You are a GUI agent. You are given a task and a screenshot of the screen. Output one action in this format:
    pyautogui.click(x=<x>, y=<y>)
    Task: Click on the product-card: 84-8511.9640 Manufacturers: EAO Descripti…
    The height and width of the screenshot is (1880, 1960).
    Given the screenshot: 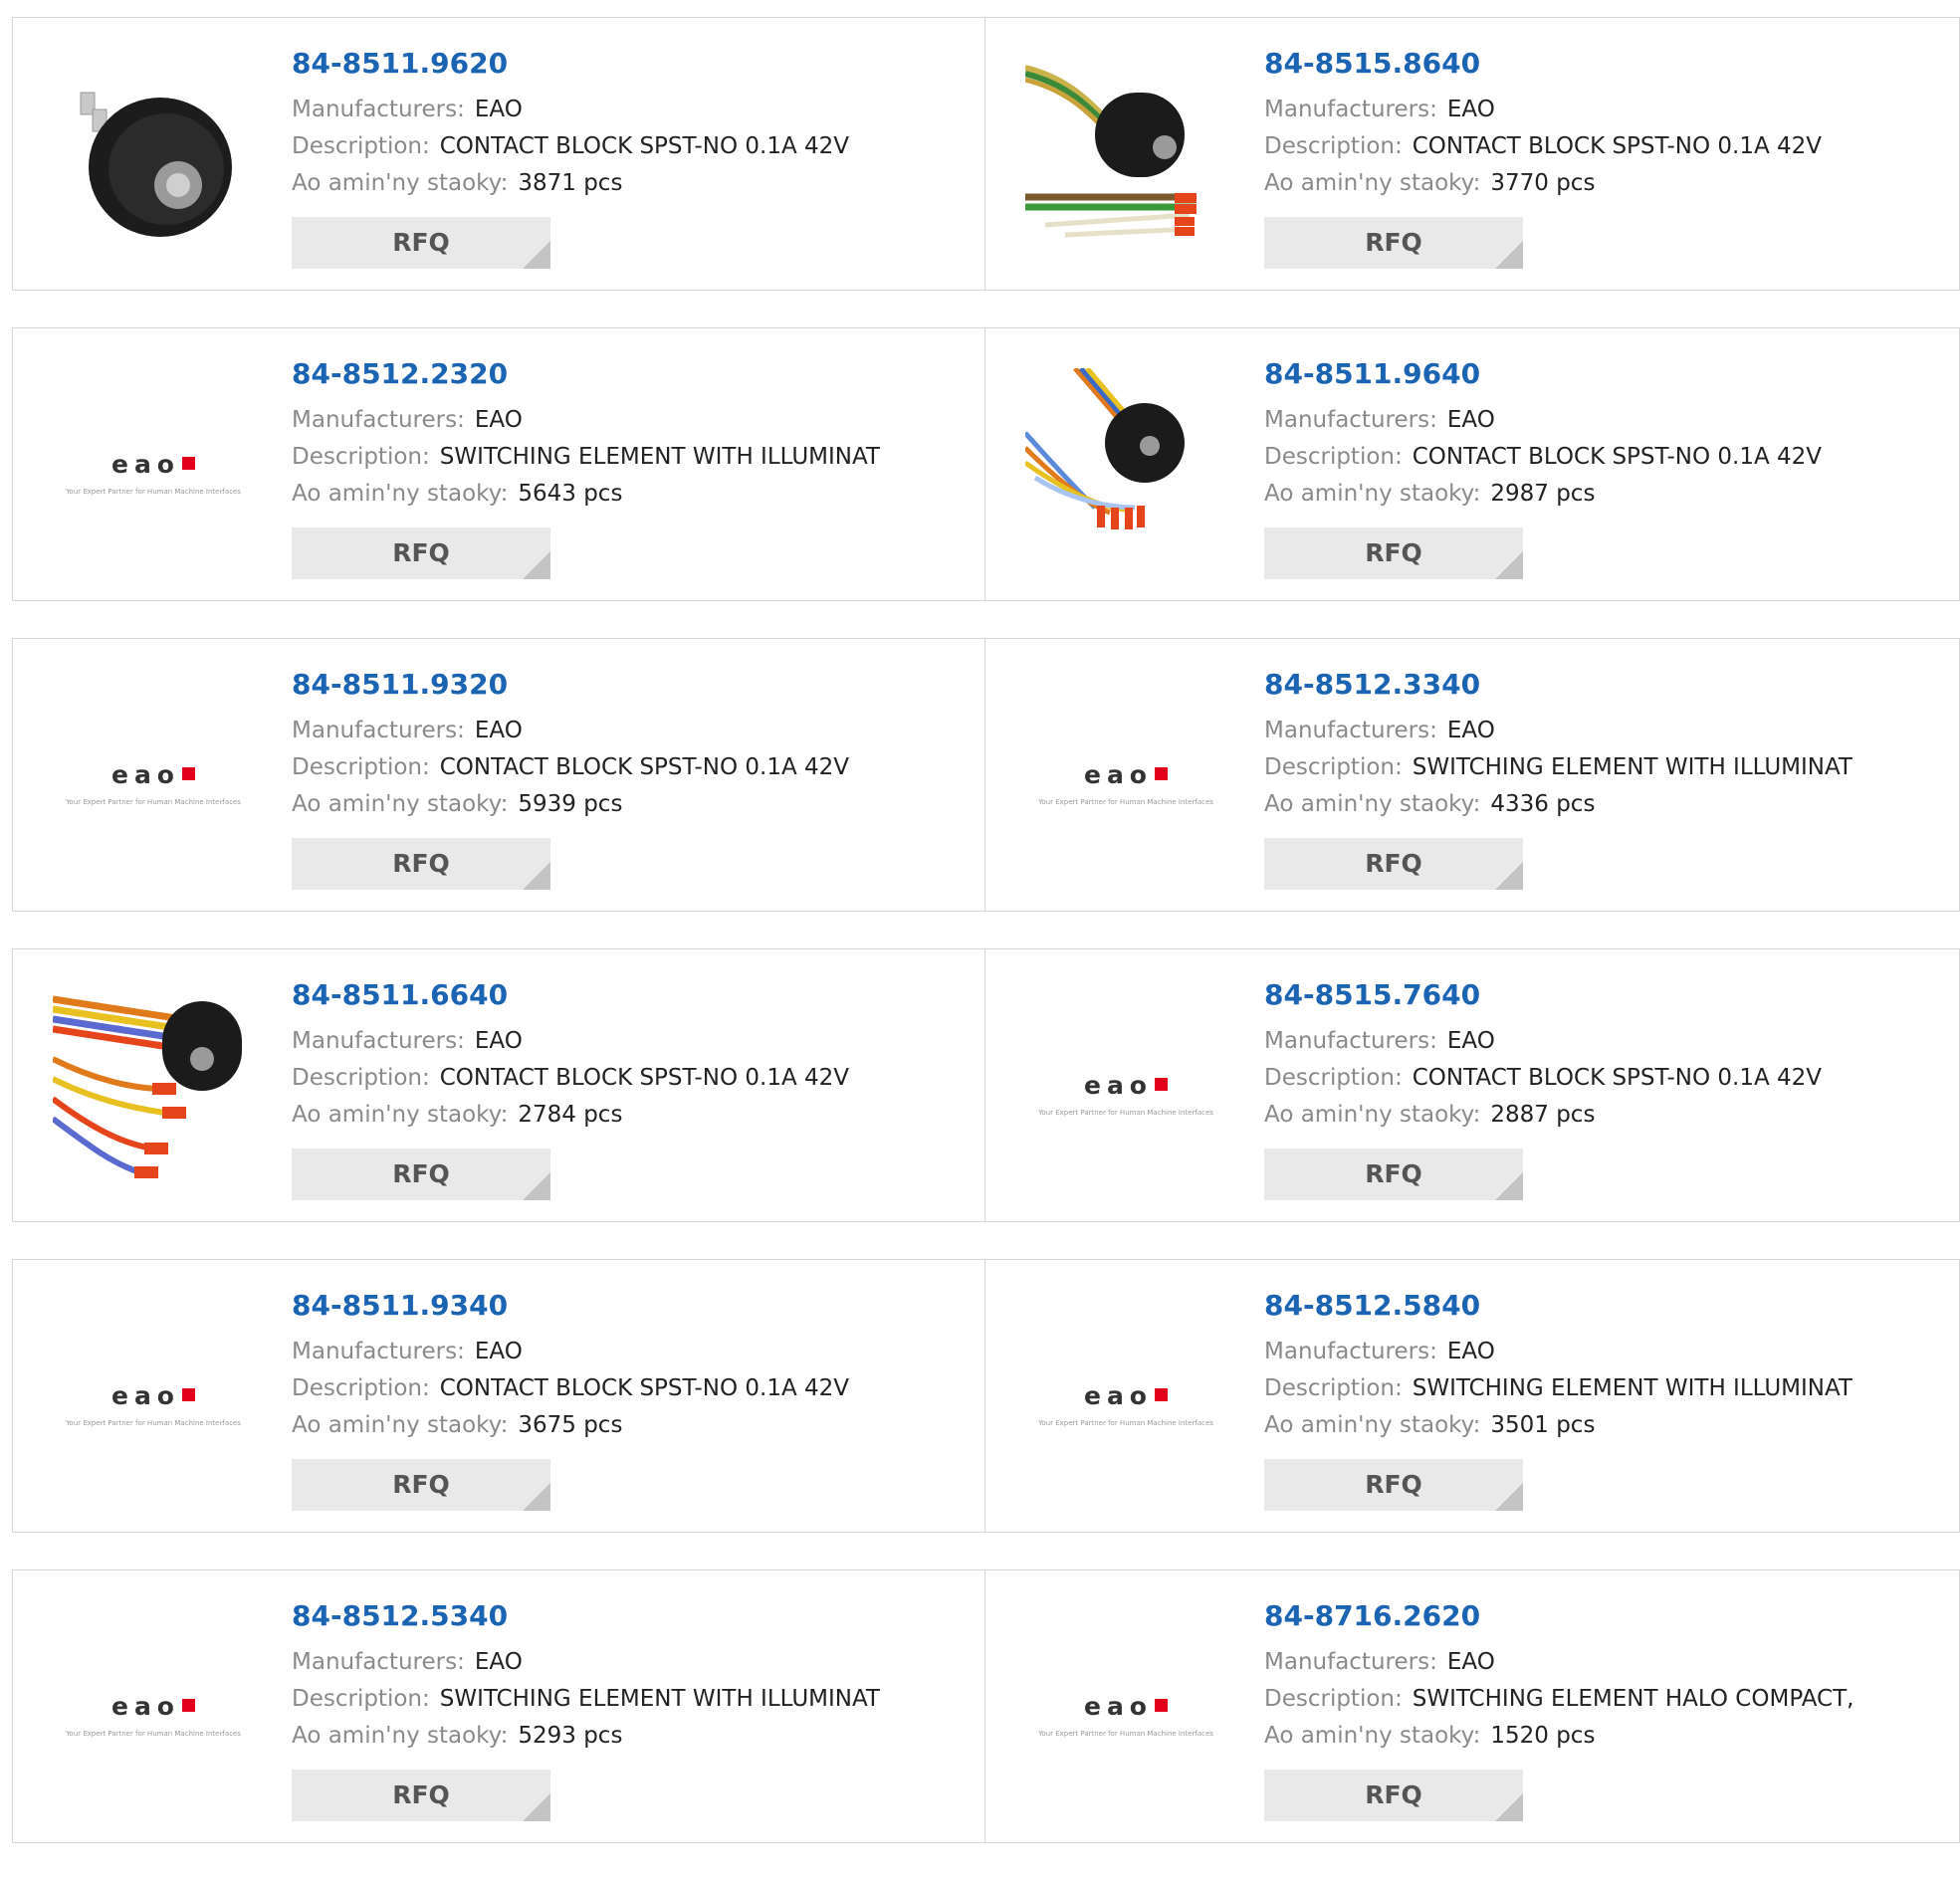 What is the action you would take?
    pyautogui.click(x=1472, y=464)
    